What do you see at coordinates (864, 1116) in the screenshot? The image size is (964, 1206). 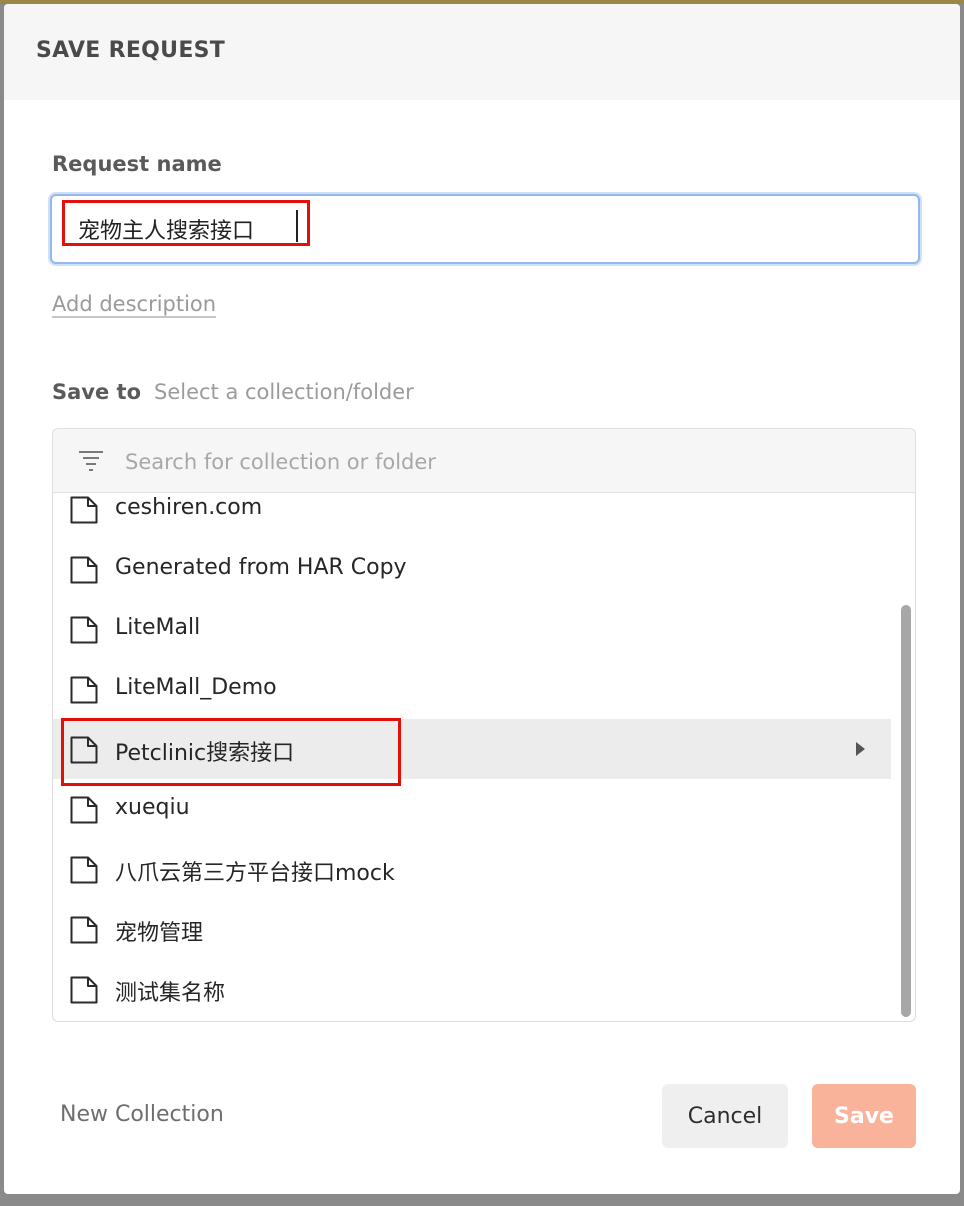 I see `save-button: Save` at bounding box center [864, 1116].